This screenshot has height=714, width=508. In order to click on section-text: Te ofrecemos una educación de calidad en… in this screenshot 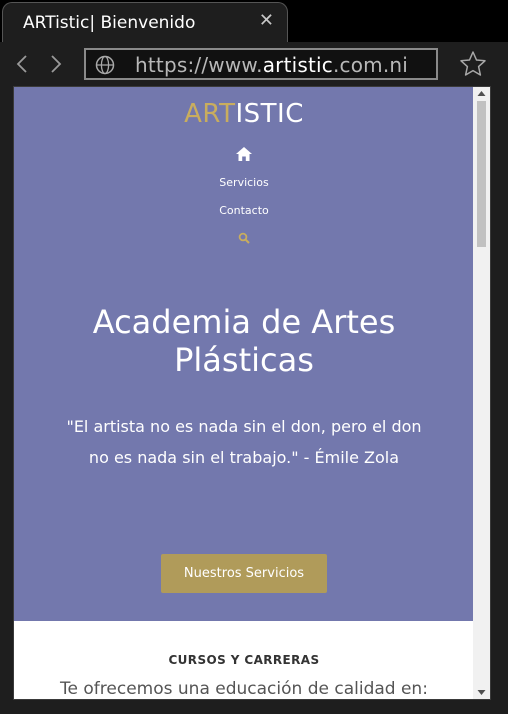, I will do `click(244, 689)`.